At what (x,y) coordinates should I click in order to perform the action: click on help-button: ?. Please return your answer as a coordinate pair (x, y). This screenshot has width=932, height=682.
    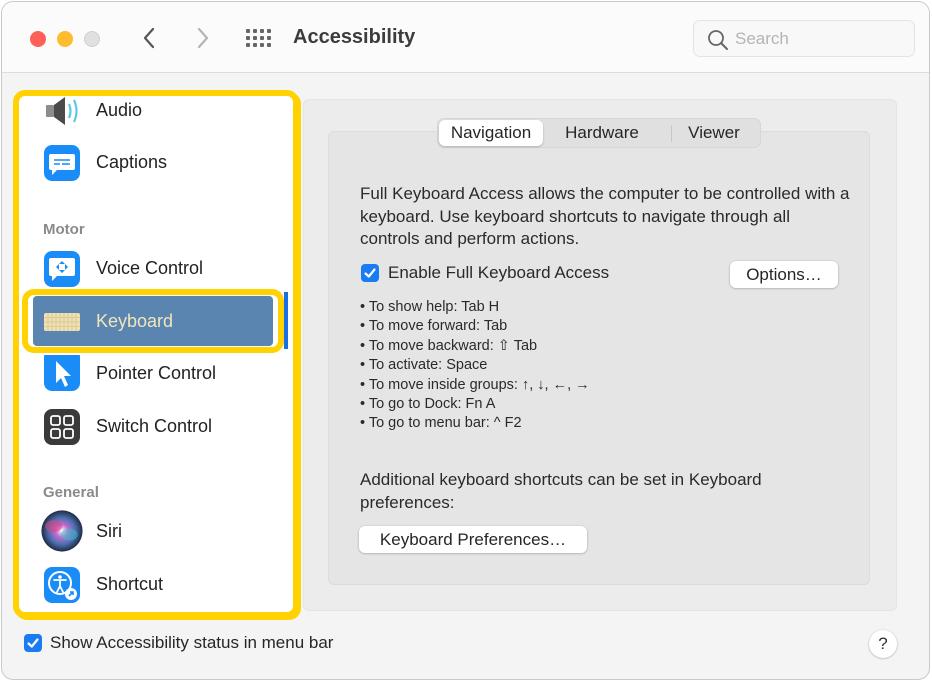
    Looking at the image, I should click on (883, 644).